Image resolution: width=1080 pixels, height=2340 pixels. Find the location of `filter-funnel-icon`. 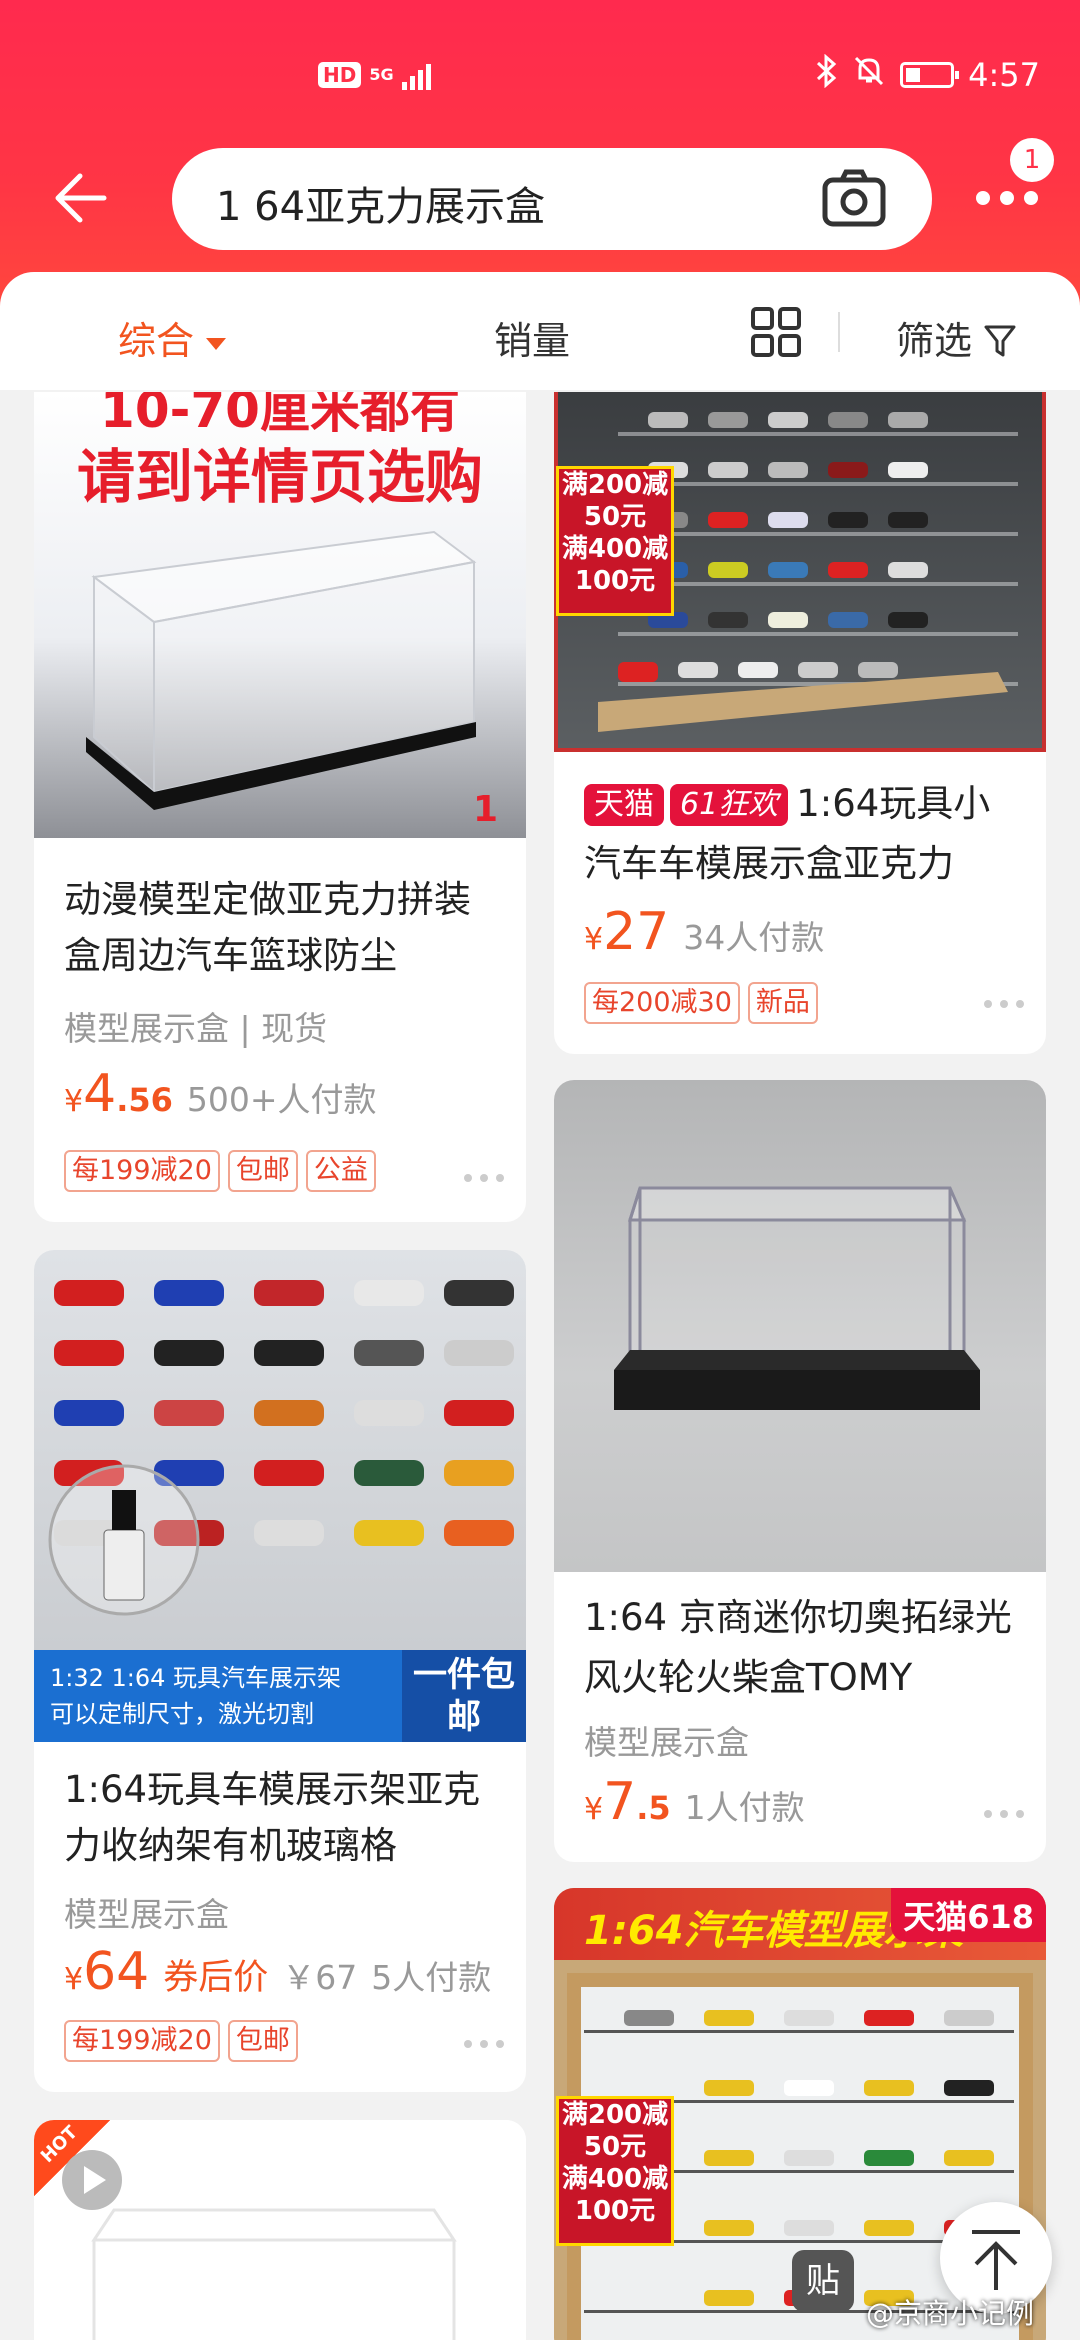

filter-funnel-icon is located at coordinates (1000, 341).